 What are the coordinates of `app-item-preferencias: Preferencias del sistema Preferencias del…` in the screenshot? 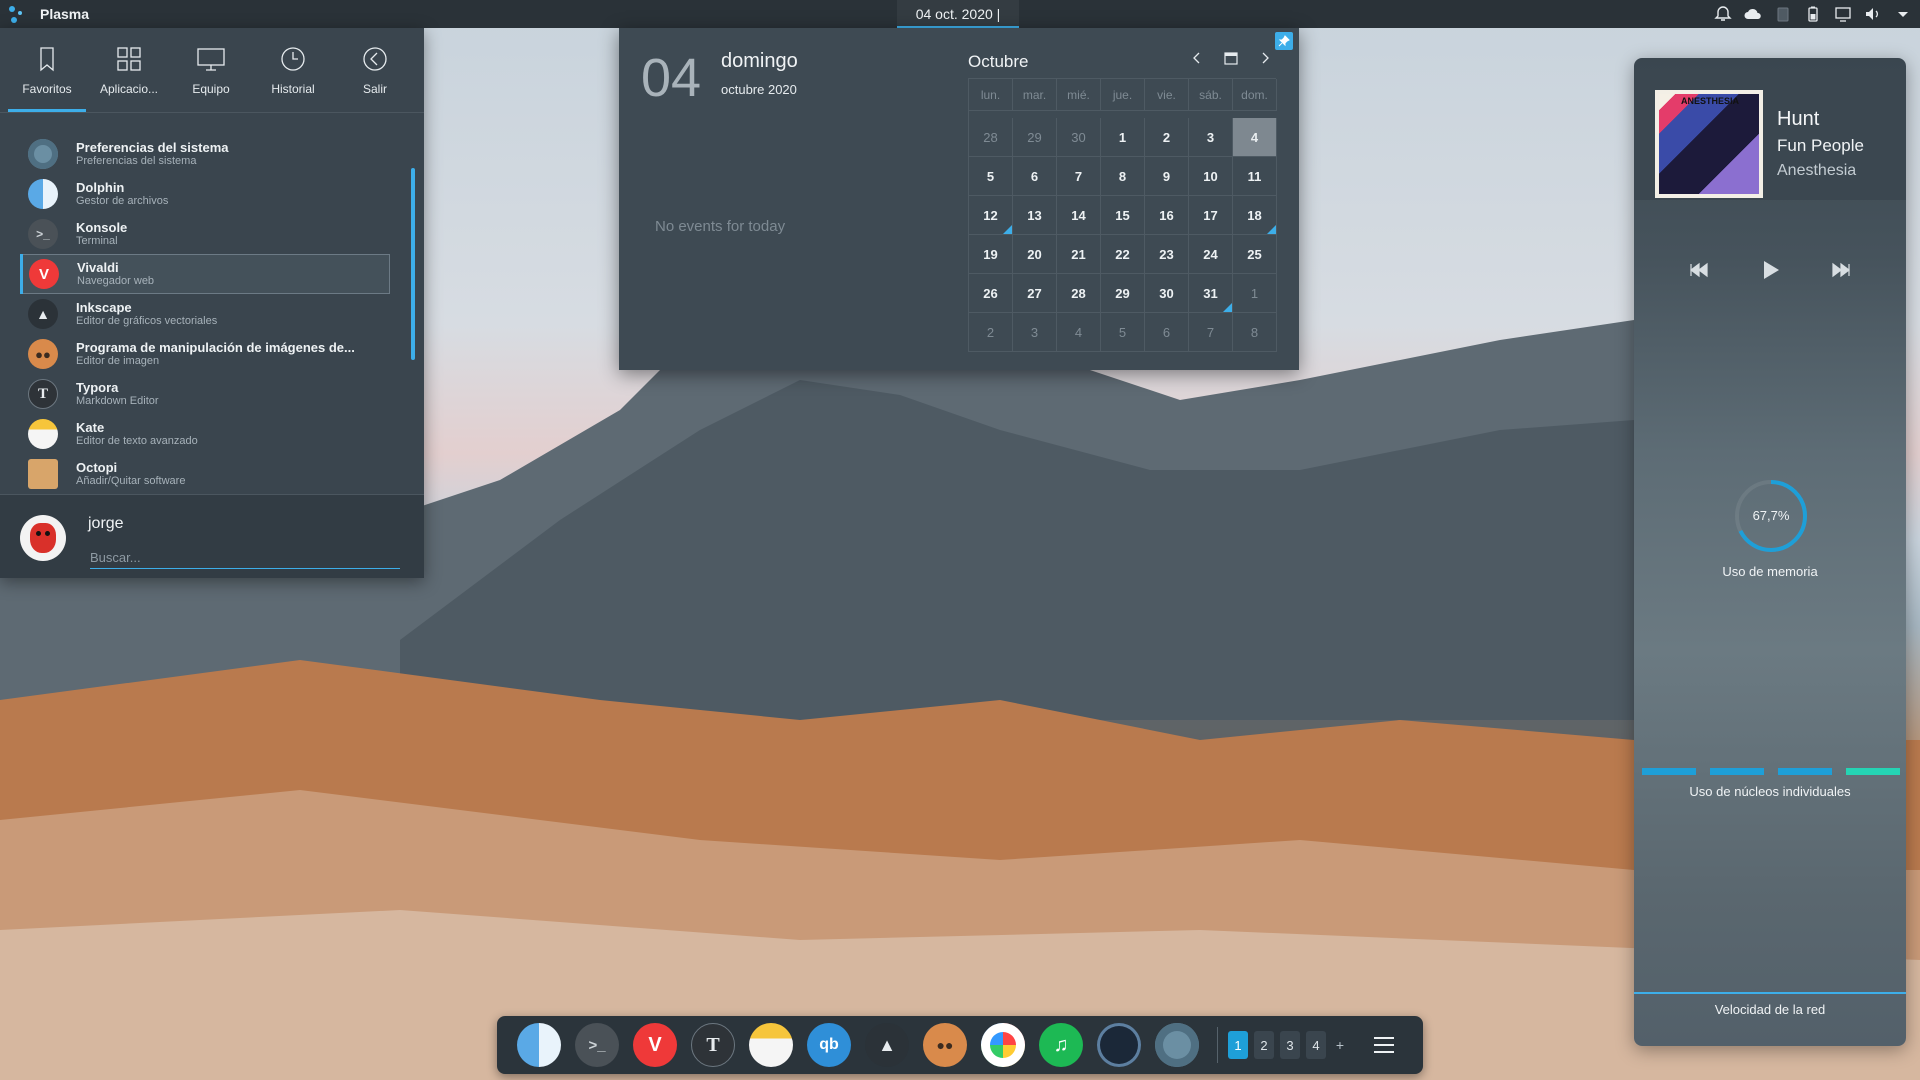 It's located at (205, 154).